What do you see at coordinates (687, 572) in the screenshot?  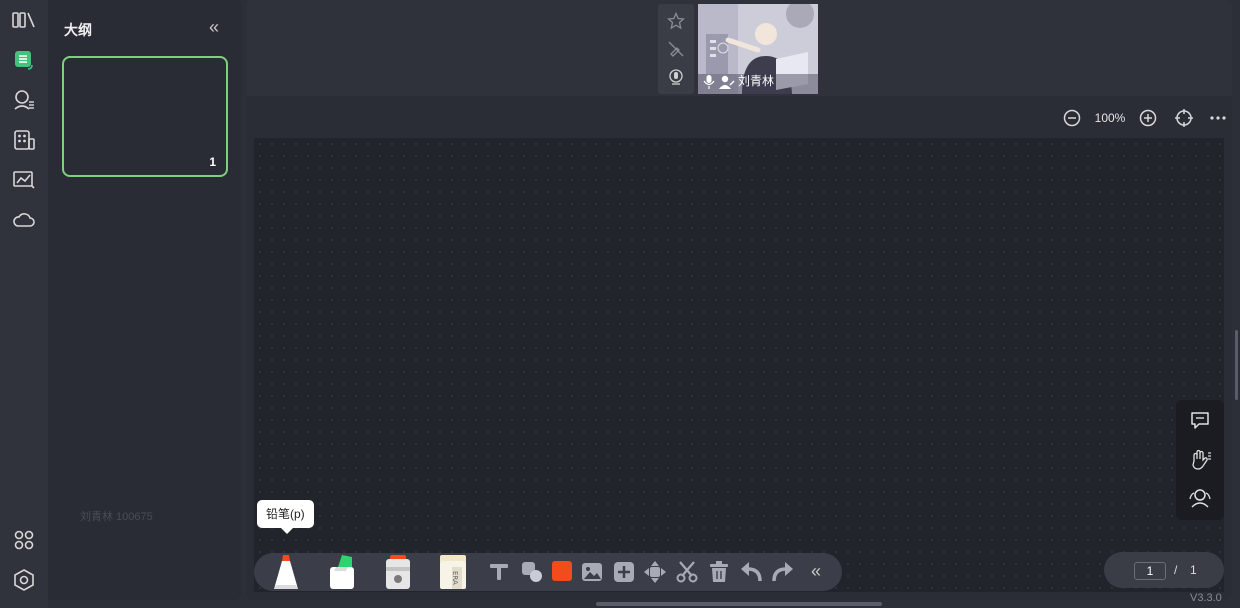 I see `scissors-tool-icon` at bounding box center [687, 572].